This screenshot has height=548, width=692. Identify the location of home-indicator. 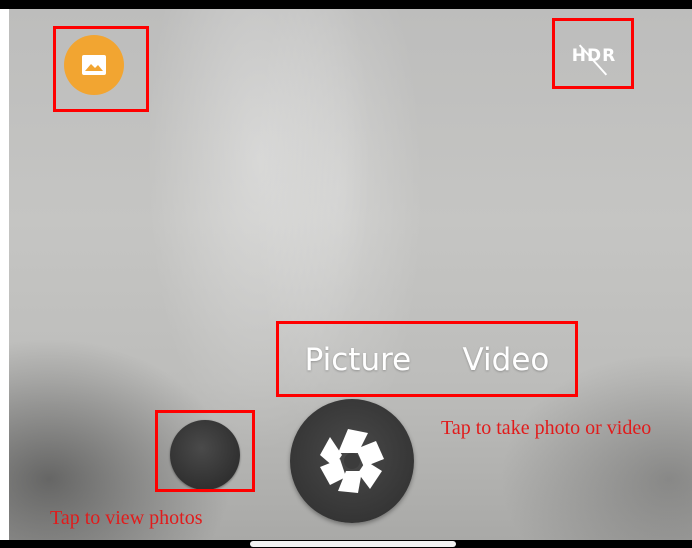
(353, 544).